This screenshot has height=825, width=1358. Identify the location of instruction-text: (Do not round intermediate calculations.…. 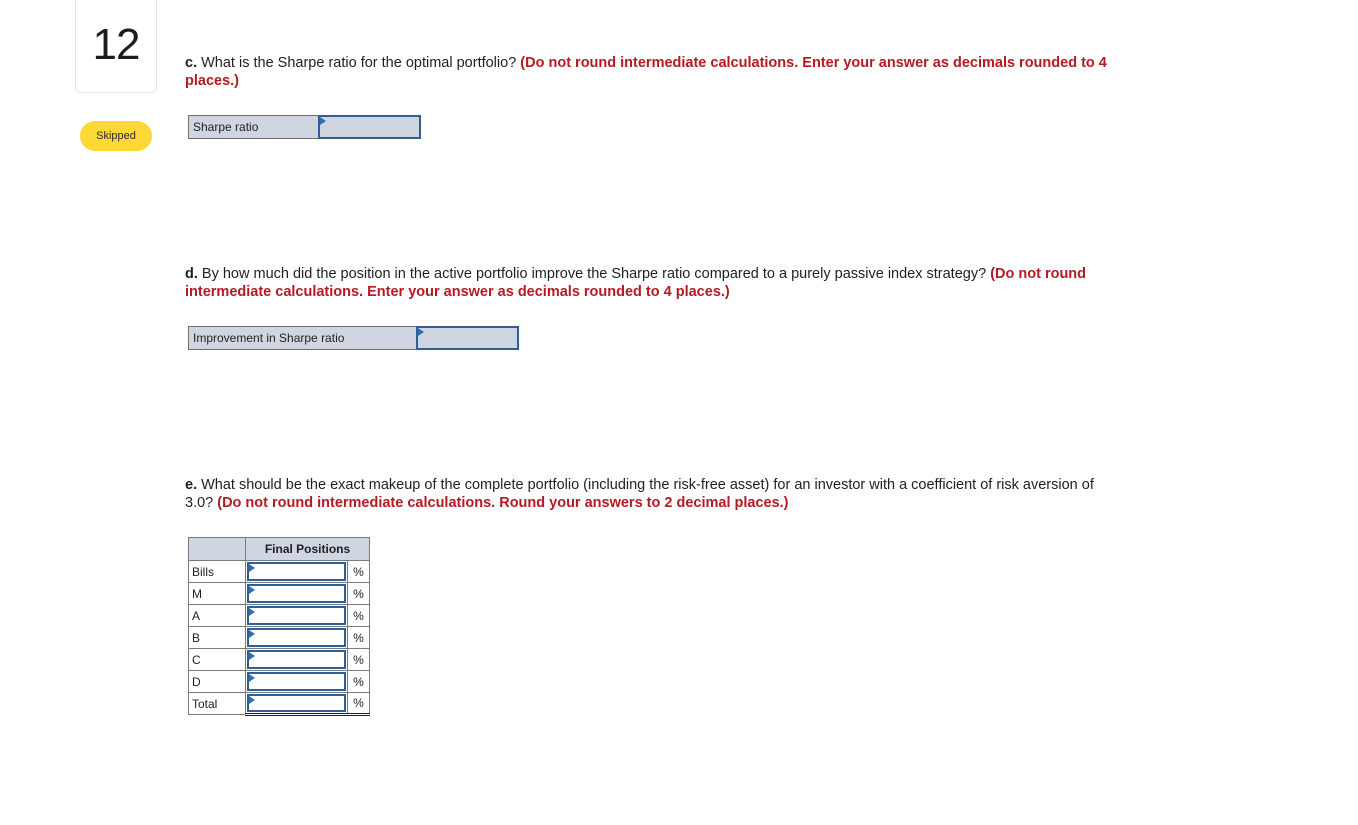
(503, 503).